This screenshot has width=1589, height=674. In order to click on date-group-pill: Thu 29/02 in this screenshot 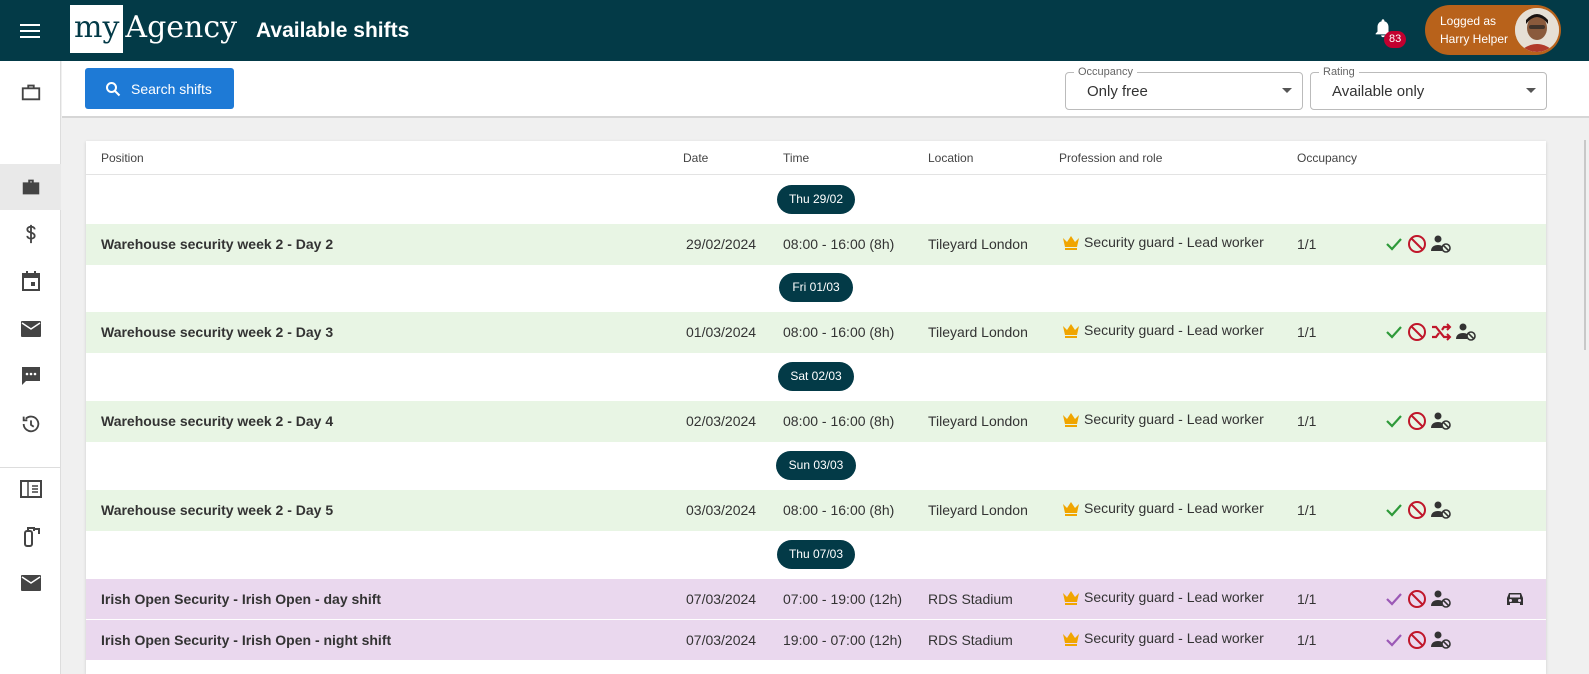, I will do `click(816, 199)`.